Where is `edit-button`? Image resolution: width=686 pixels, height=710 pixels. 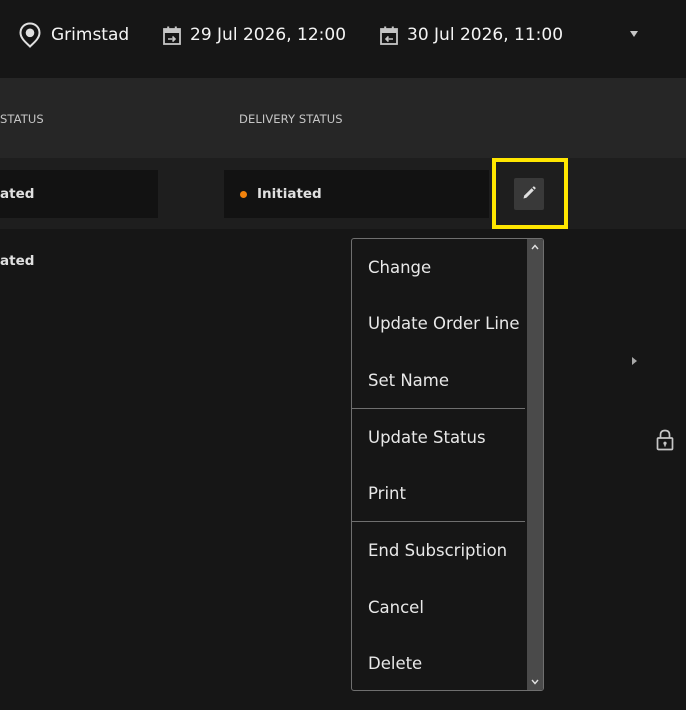
edit-button is located at coordinates (529, 194).